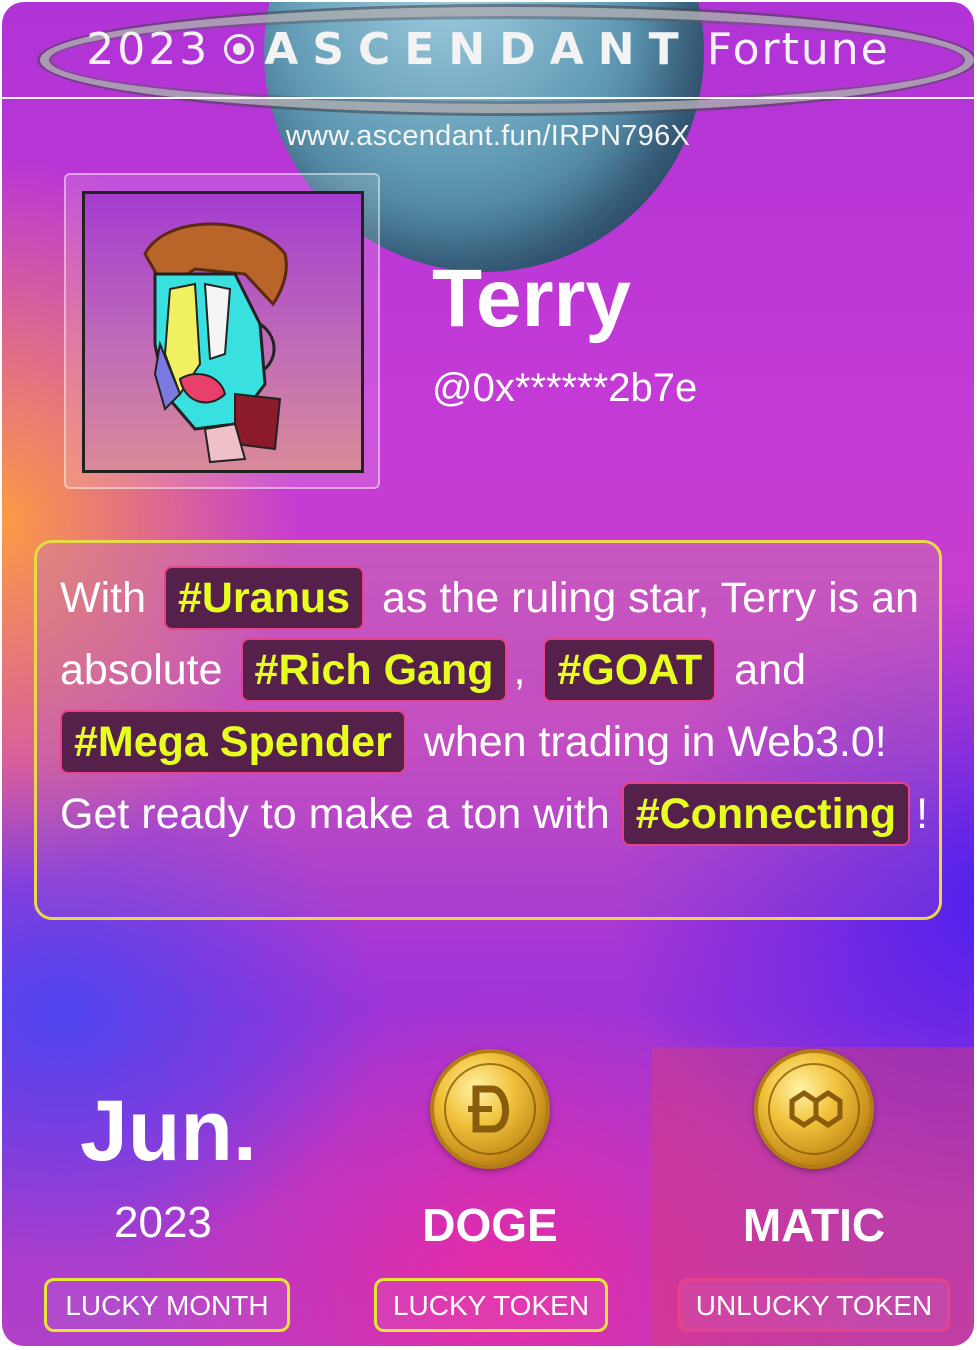  What do you see at coordinates (490, 1109) in the screenshot?
I see `dogecoin-icon` at bounding box center [490, 1109].